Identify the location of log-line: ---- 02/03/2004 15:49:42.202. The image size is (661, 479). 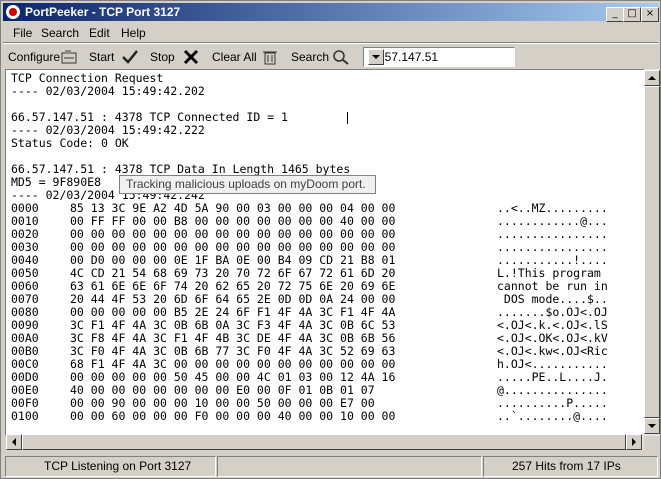
(108, 91).